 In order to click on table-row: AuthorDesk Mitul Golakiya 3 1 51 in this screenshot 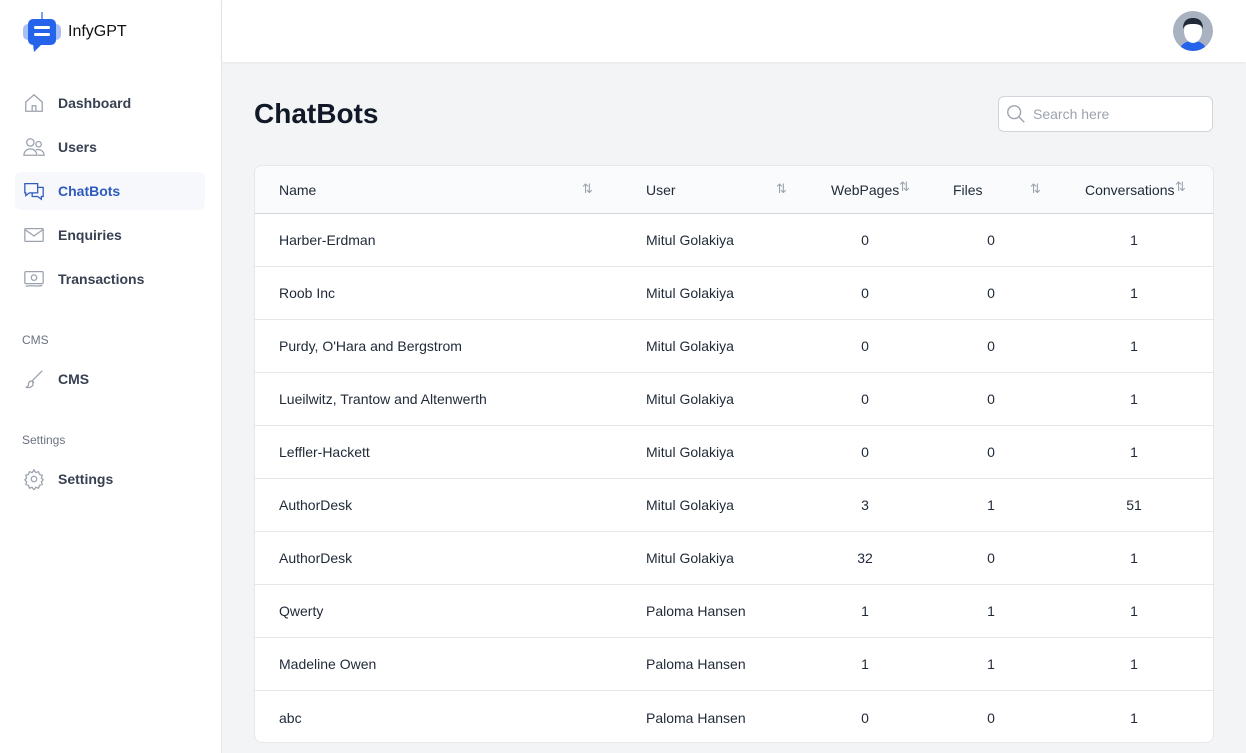, I will do `click(734, 505)`.